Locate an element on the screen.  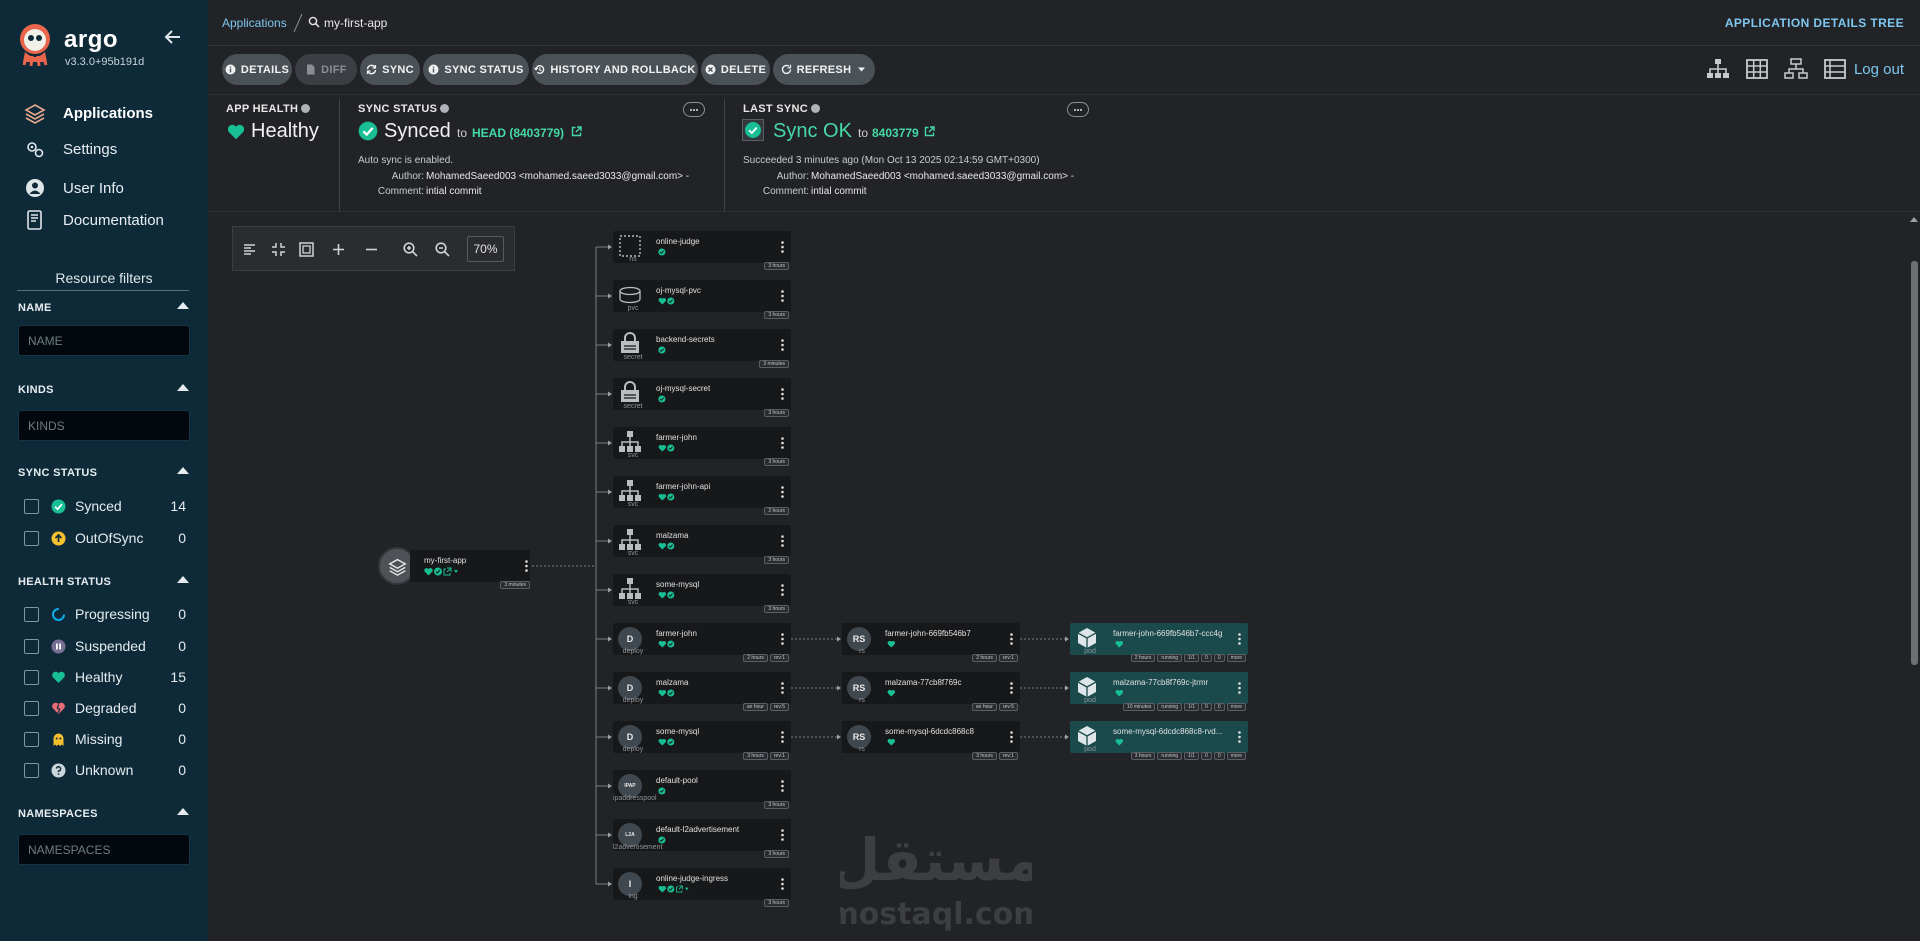
sync-status-button: SYNC STATUS is located at coordinates (476, 69).